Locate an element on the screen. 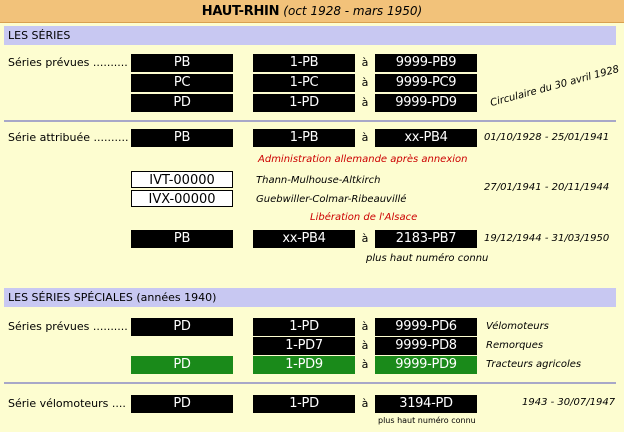 The height and width of the screenshot is (432, 624). section-header-series: LES SÉRIES is located at coordinates (310, 35).